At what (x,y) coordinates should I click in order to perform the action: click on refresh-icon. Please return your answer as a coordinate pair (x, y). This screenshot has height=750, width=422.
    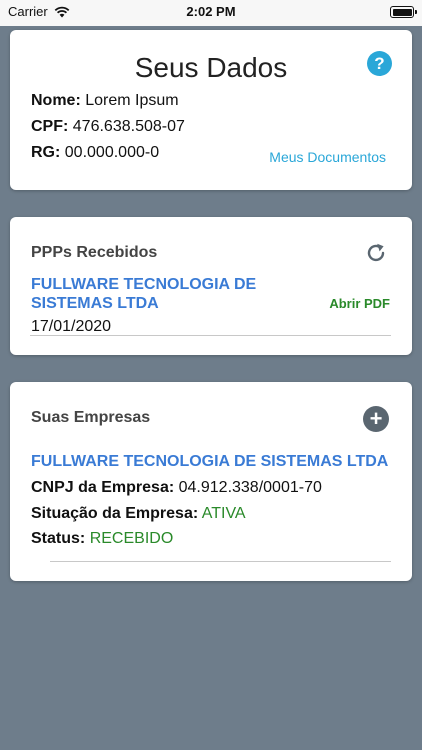
    Looking at the image, I should click on (376, 253).